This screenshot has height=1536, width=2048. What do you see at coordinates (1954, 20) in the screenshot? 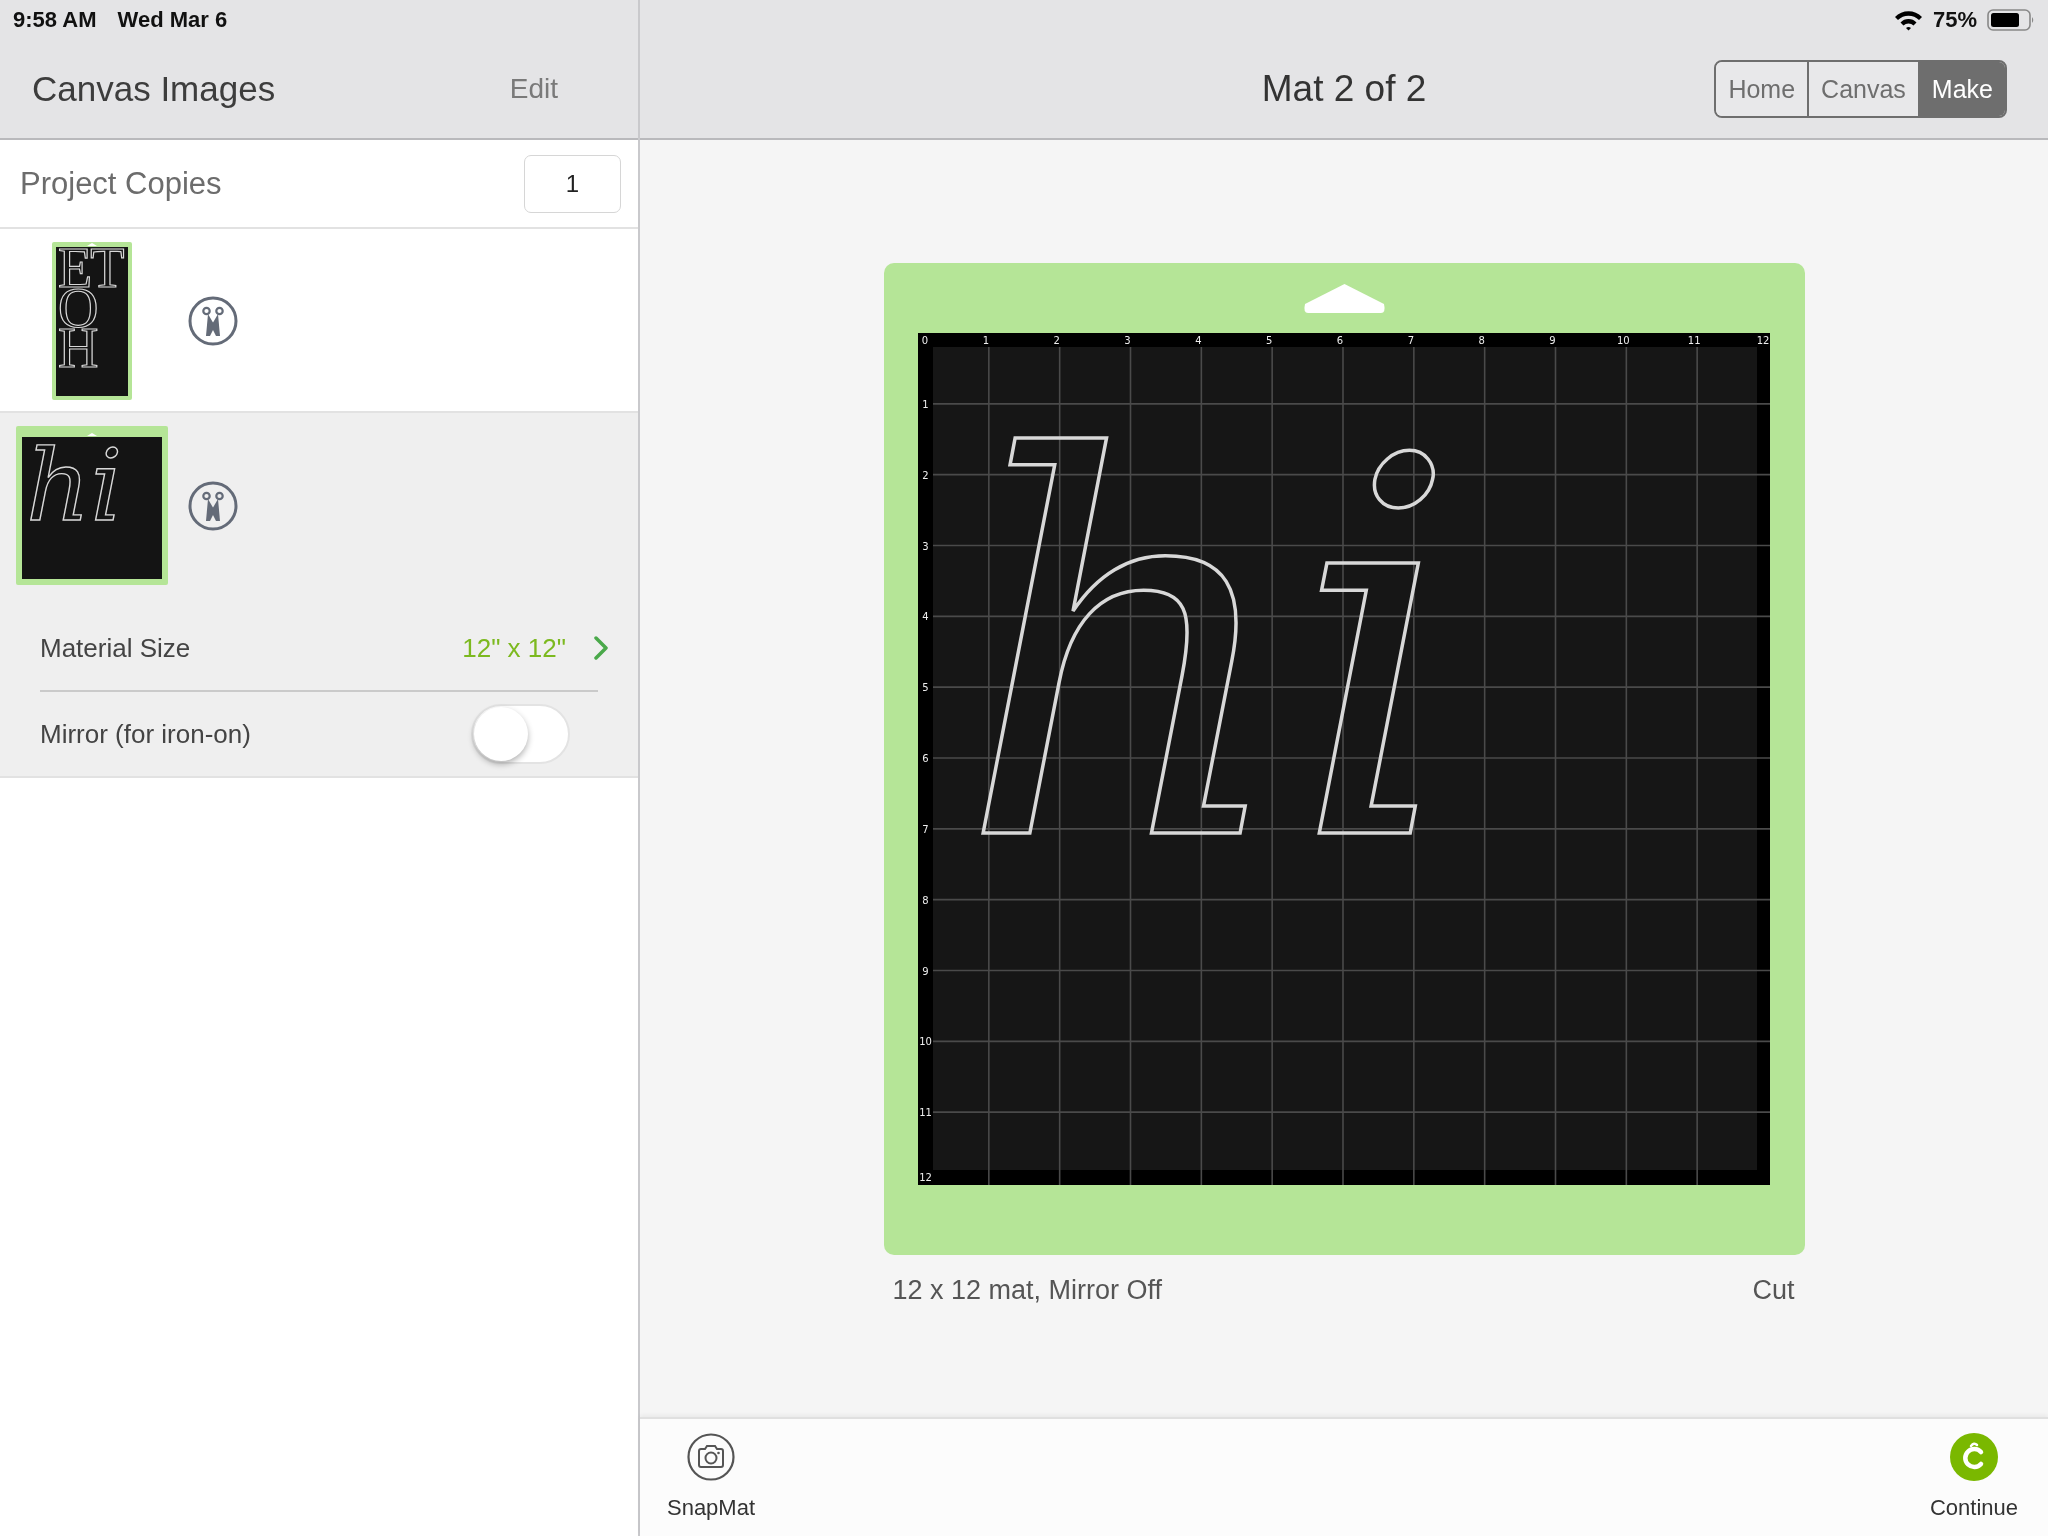
I see `battery-percent: 75%` at bounding box center [1954, 20].